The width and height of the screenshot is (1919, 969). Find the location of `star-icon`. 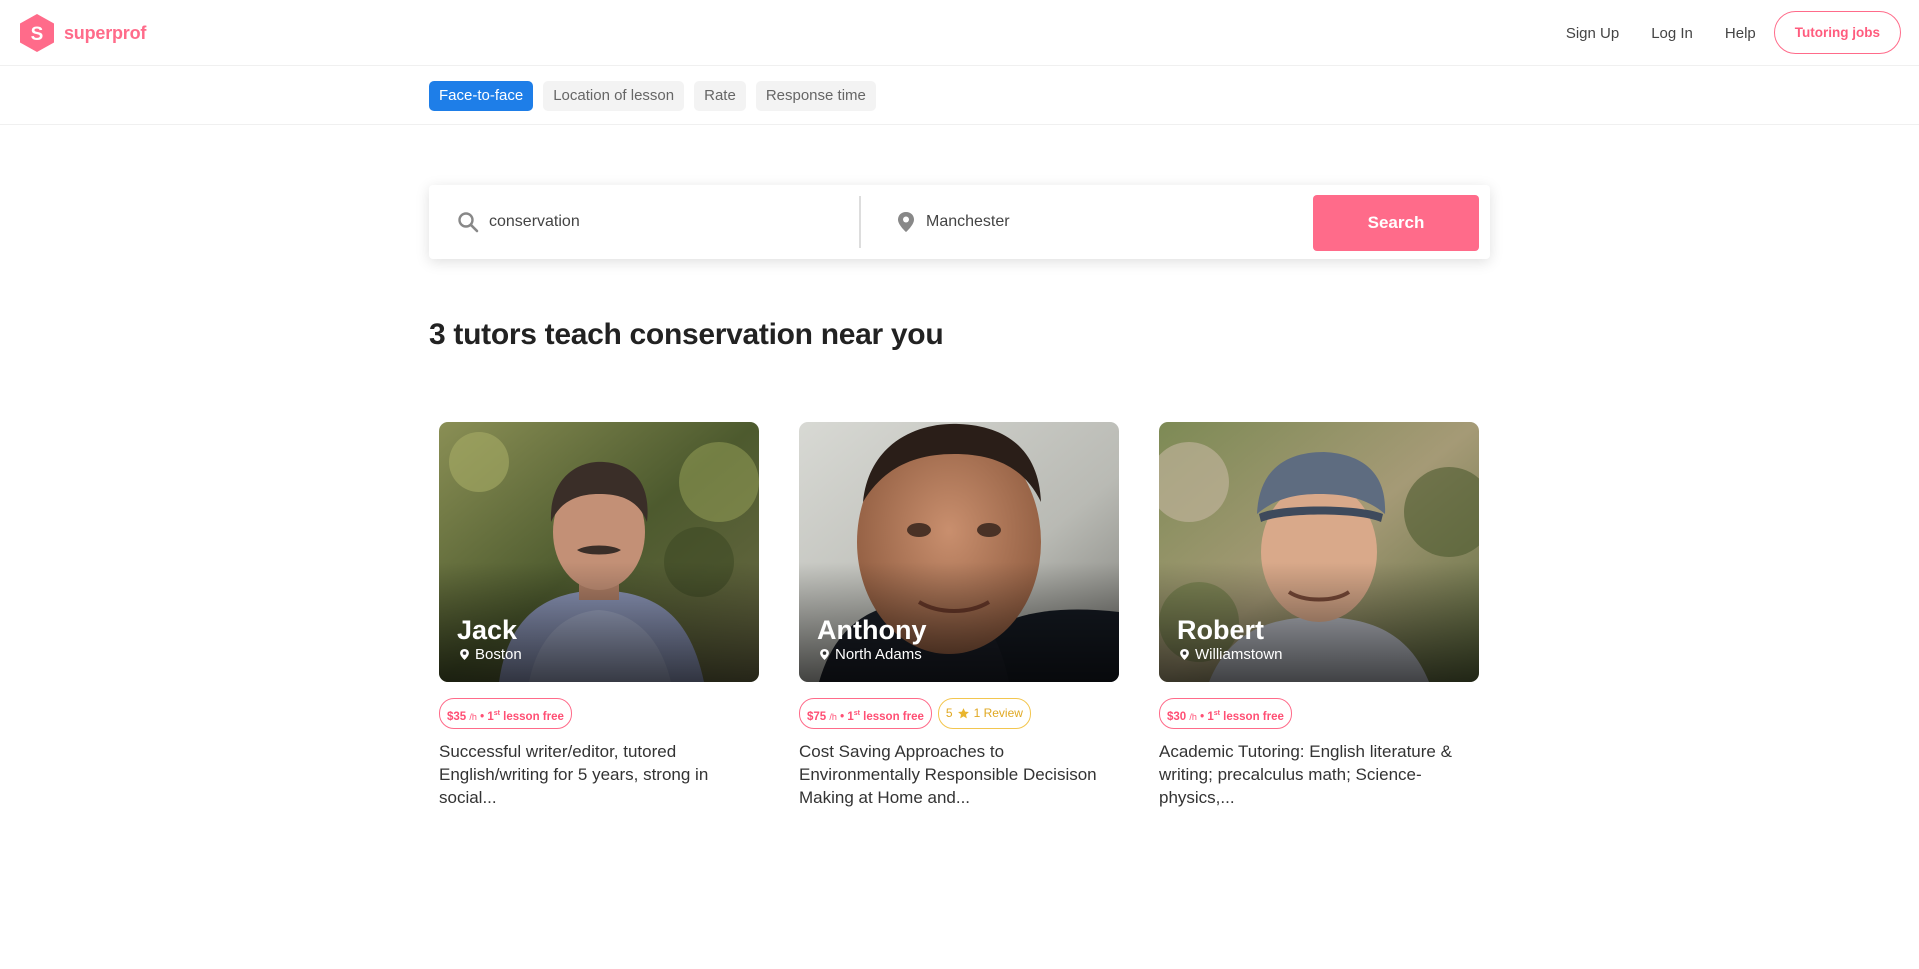

star-icon is located at coordinates (963, 713).